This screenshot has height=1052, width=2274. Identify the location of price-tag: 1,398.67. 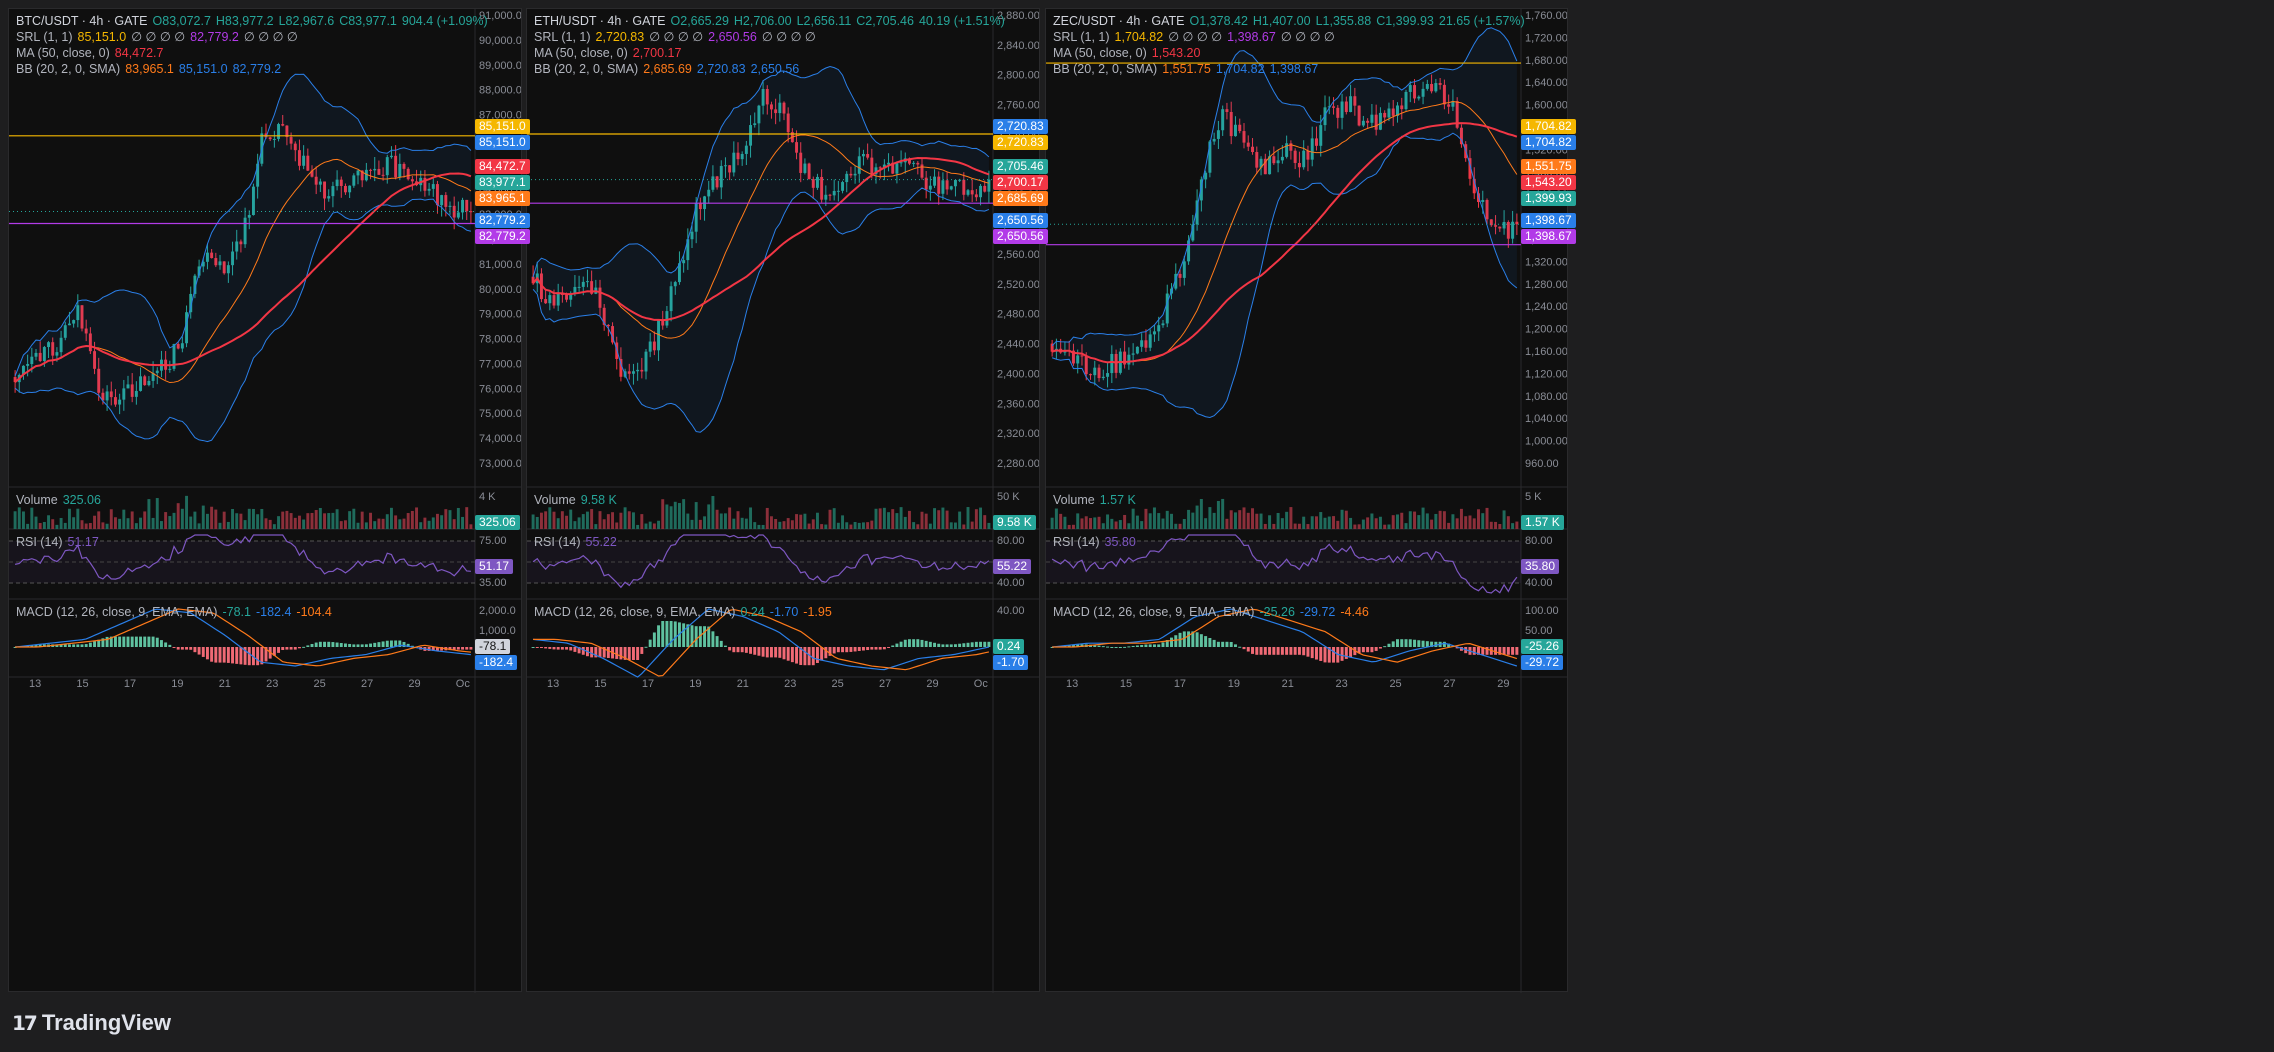
(1548, 236).